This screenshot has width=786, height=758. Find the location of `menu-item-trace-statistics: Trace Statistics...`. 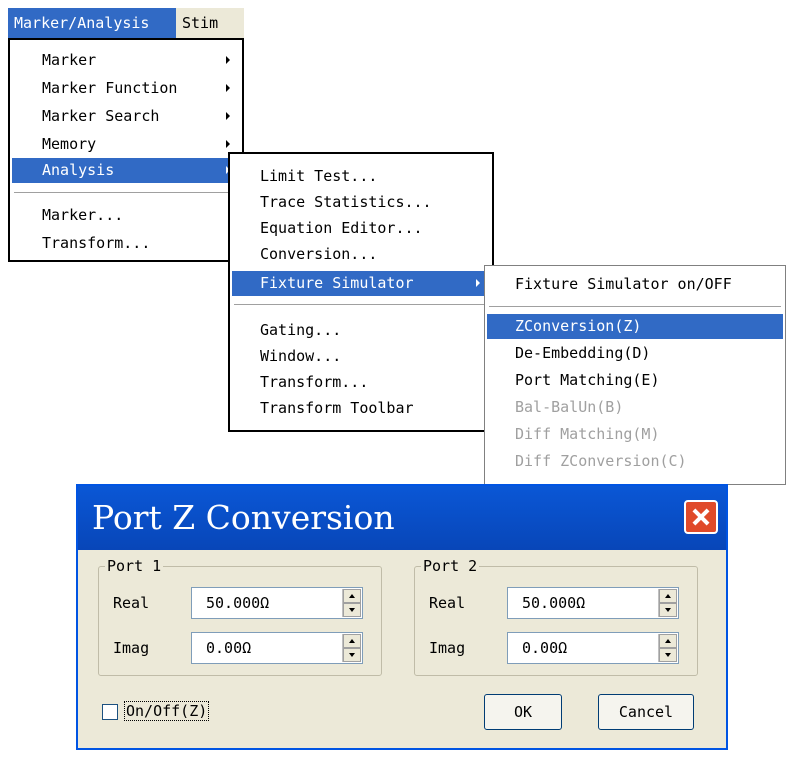

menu-item-trace-statistics: Trace Statistics... is located at coordinates (361, 202).